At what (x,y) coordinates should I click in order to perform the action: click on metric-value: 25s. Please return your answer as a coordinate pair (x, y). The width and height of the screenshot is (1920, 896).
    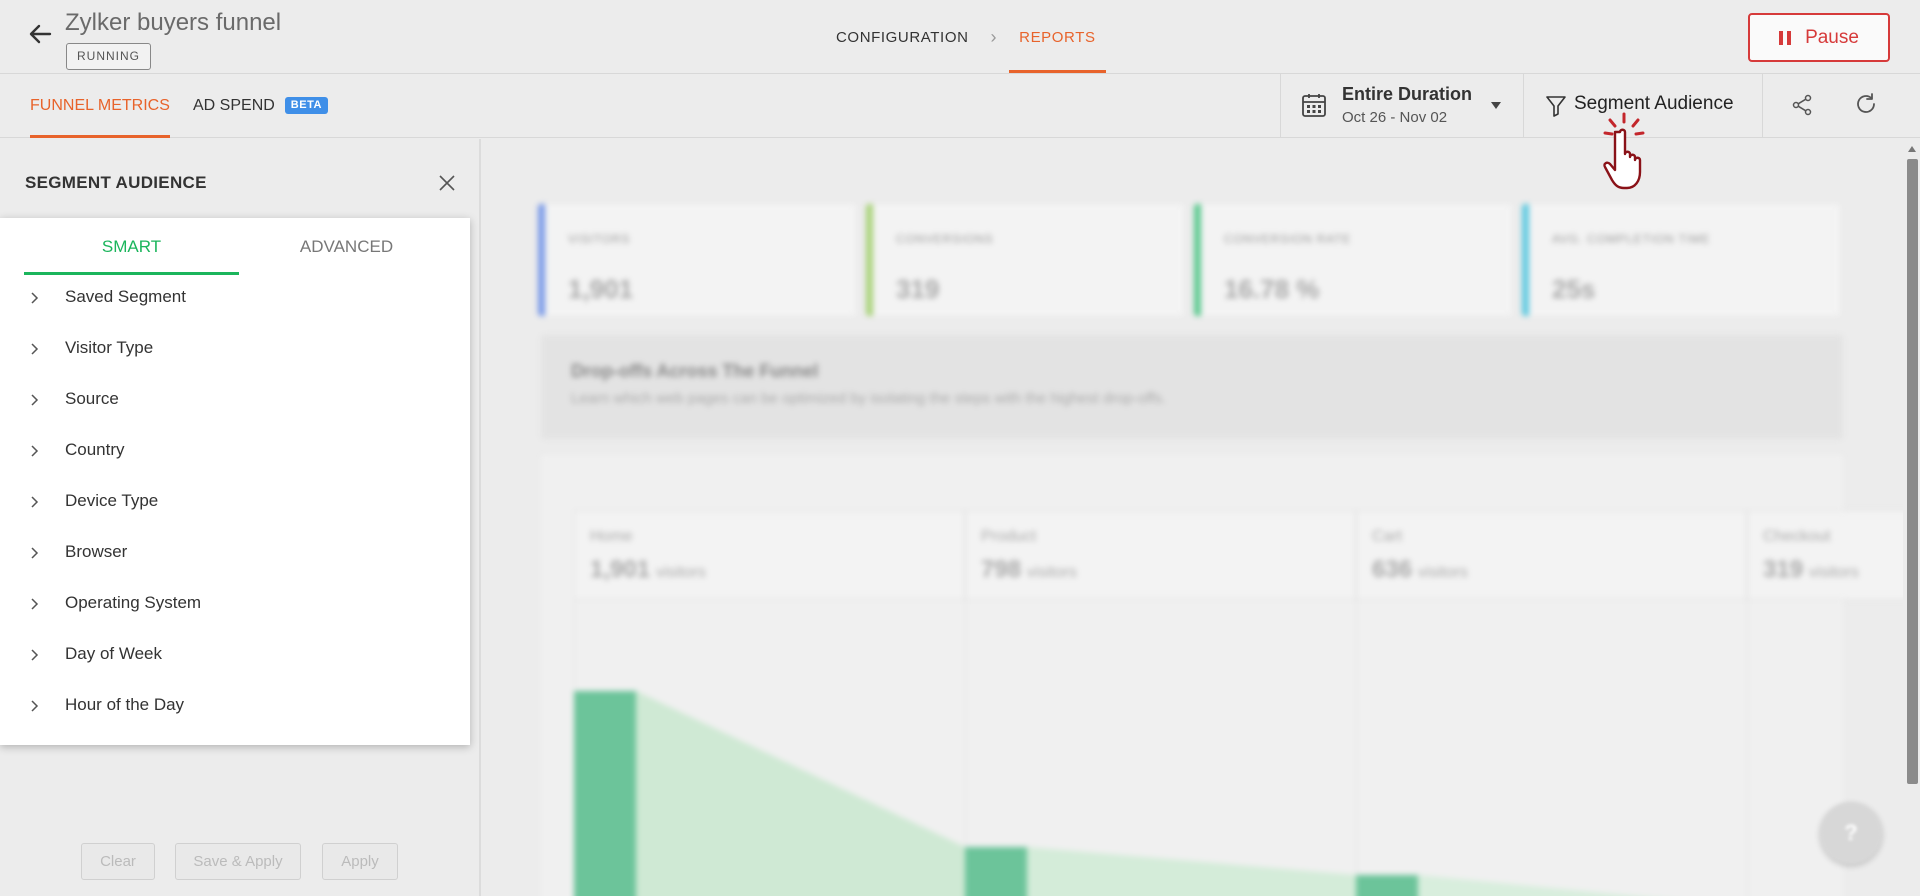
    Looking at the image, I should click on (1574, 289).